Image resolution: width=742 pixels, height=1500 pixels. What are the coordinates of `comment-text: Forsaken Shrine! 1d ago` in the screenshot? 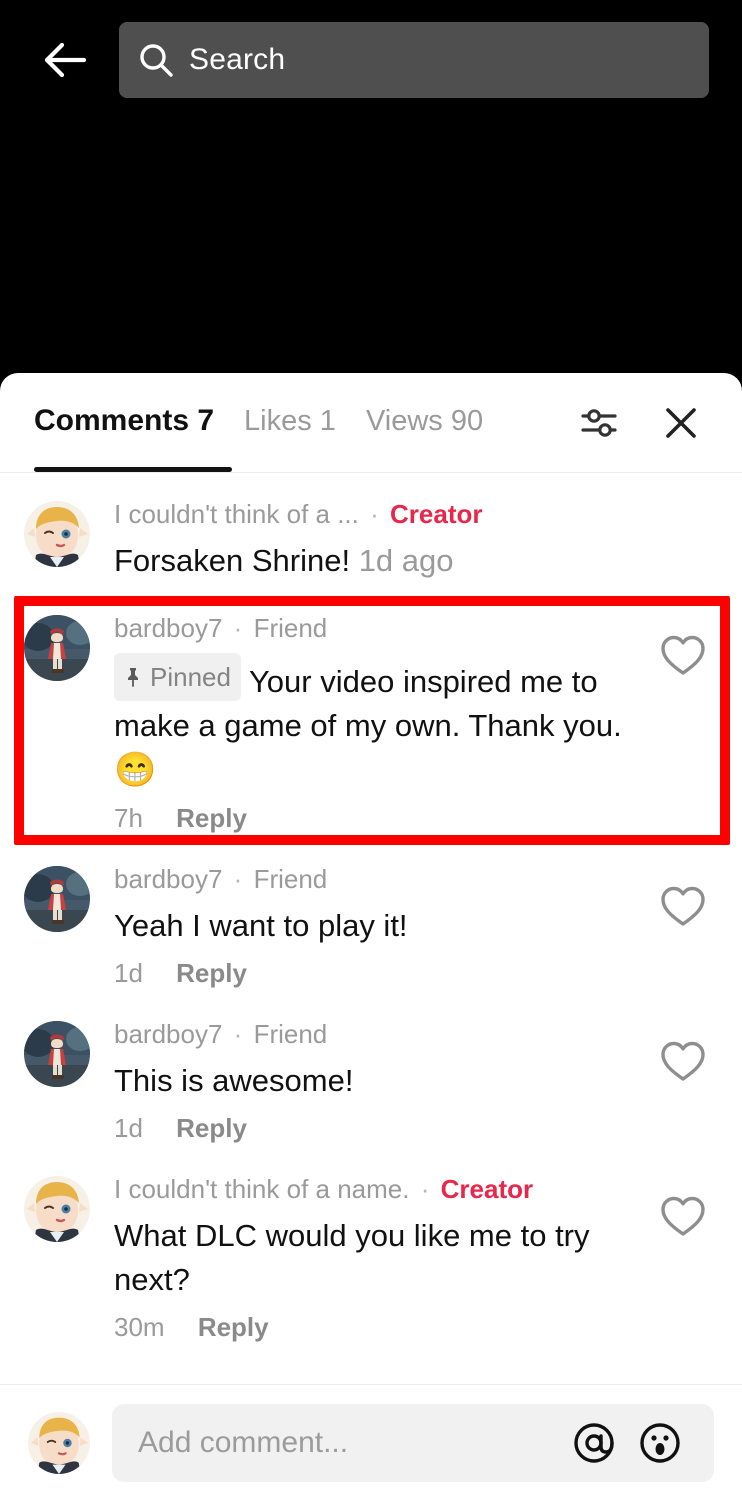 It's located at (377, 561).